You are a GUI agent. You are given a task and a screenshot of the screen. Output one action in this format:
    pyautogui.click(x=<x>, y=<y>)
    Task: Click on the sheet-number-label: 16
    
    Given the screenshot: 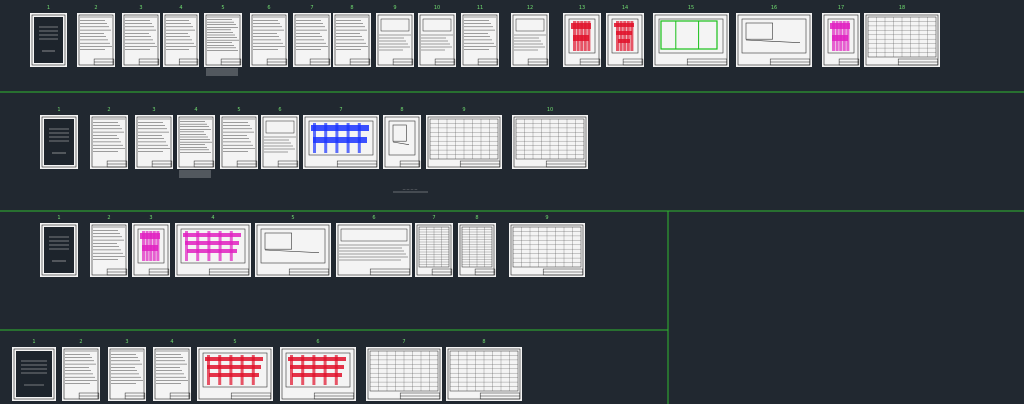 What is the action you would take?
    pyautogui.click(x=774, y=8)
    